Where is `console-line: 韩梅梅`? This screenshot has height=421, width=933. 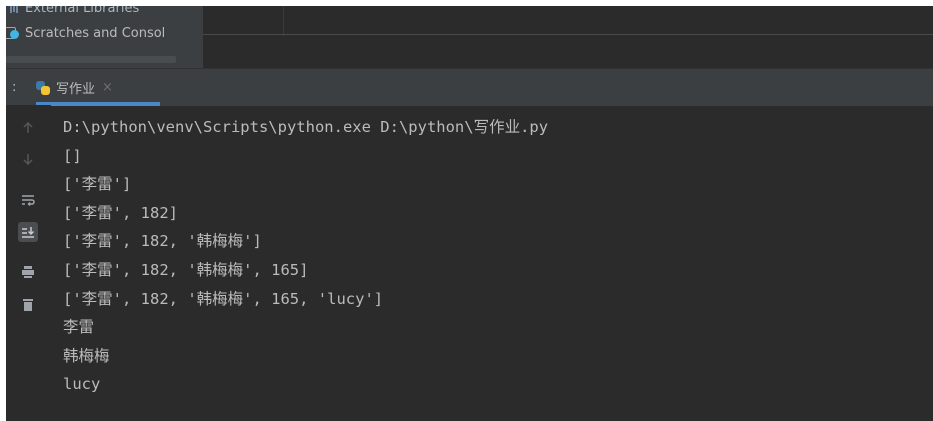
console-line: 韩梅梅 is located at coordinates (86, 355).